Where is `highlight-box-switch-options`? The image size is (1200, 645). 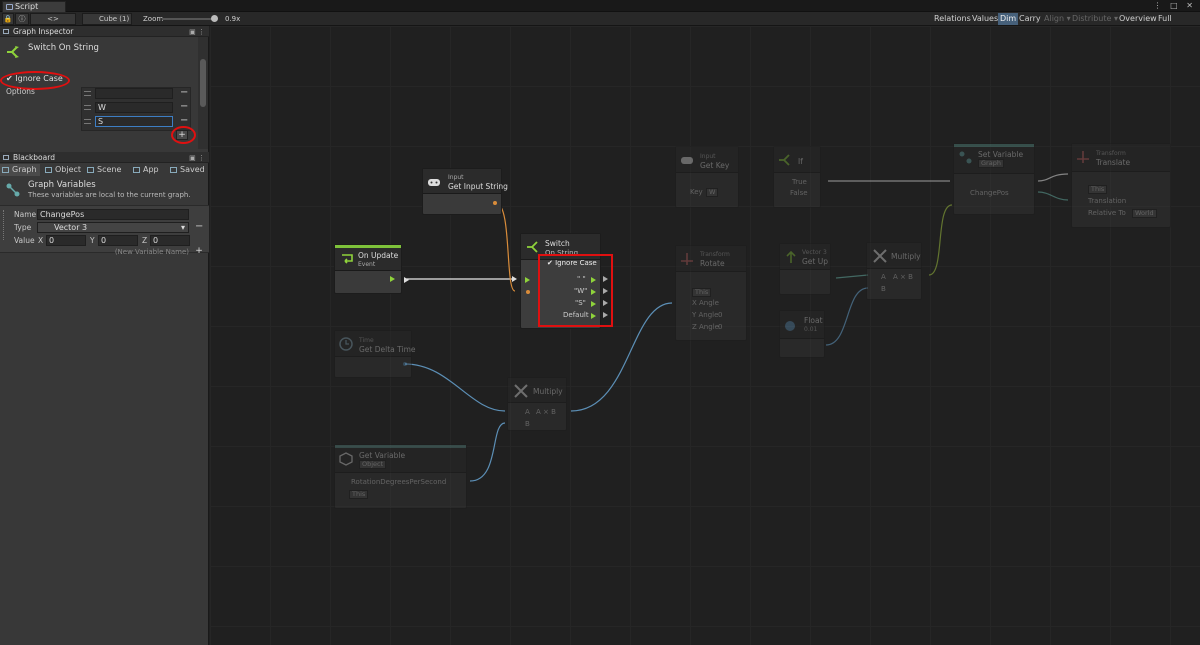 highlight-box-switch-options is located at coordinates (575, 290).